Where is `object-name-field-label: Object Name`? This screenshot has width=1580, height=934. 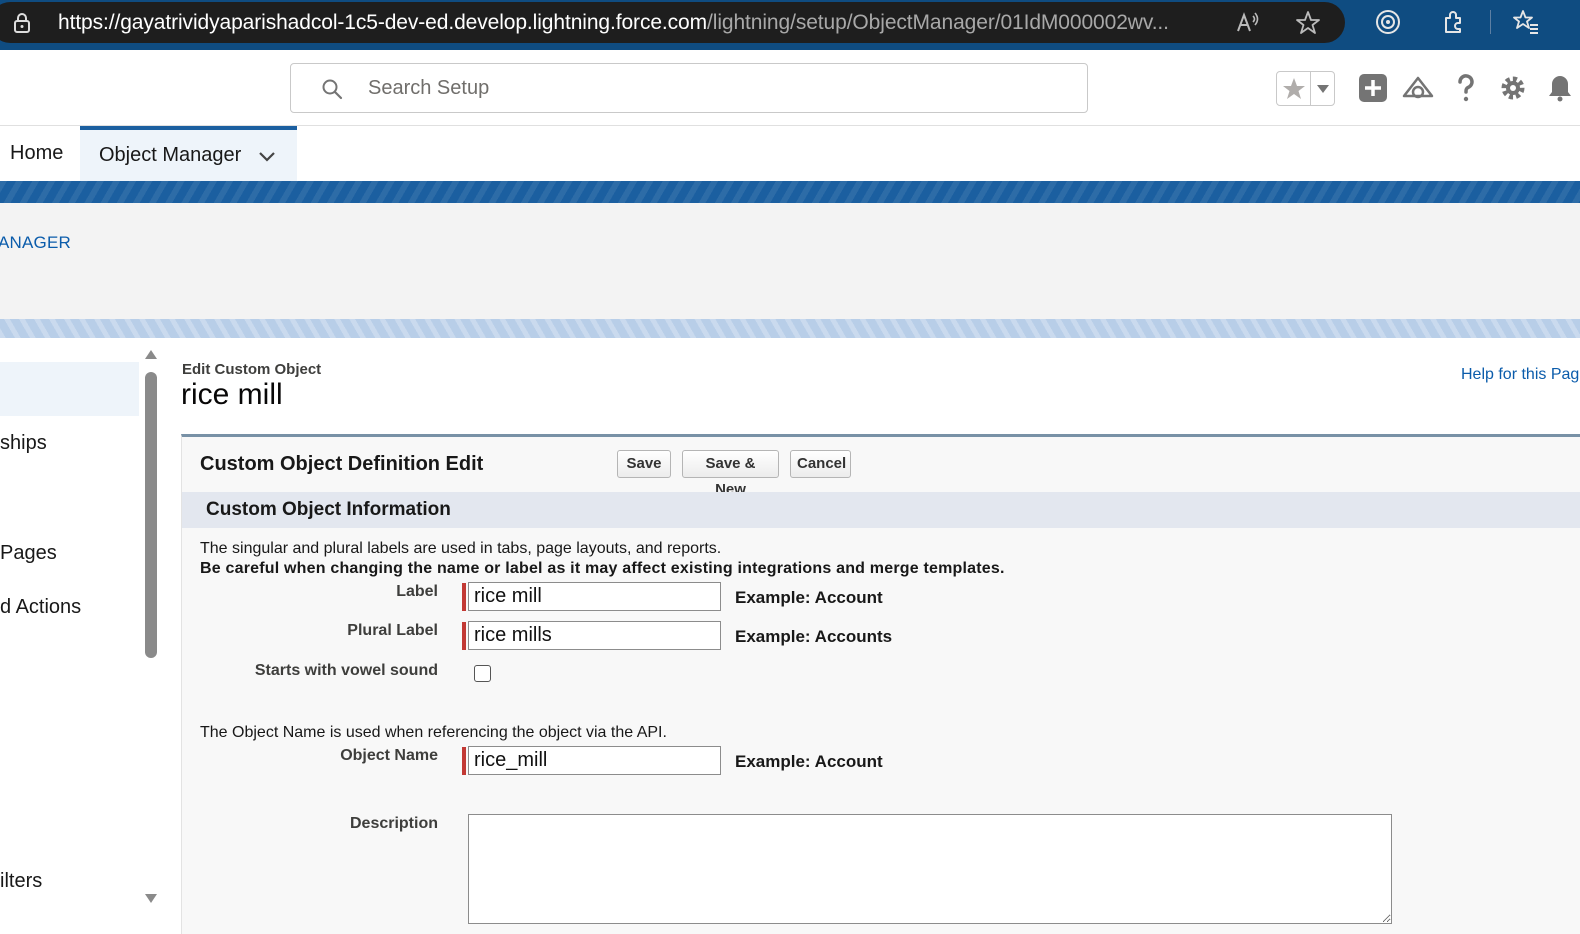 object-name-field-label: Object Name is located at coordinates (389, 755).